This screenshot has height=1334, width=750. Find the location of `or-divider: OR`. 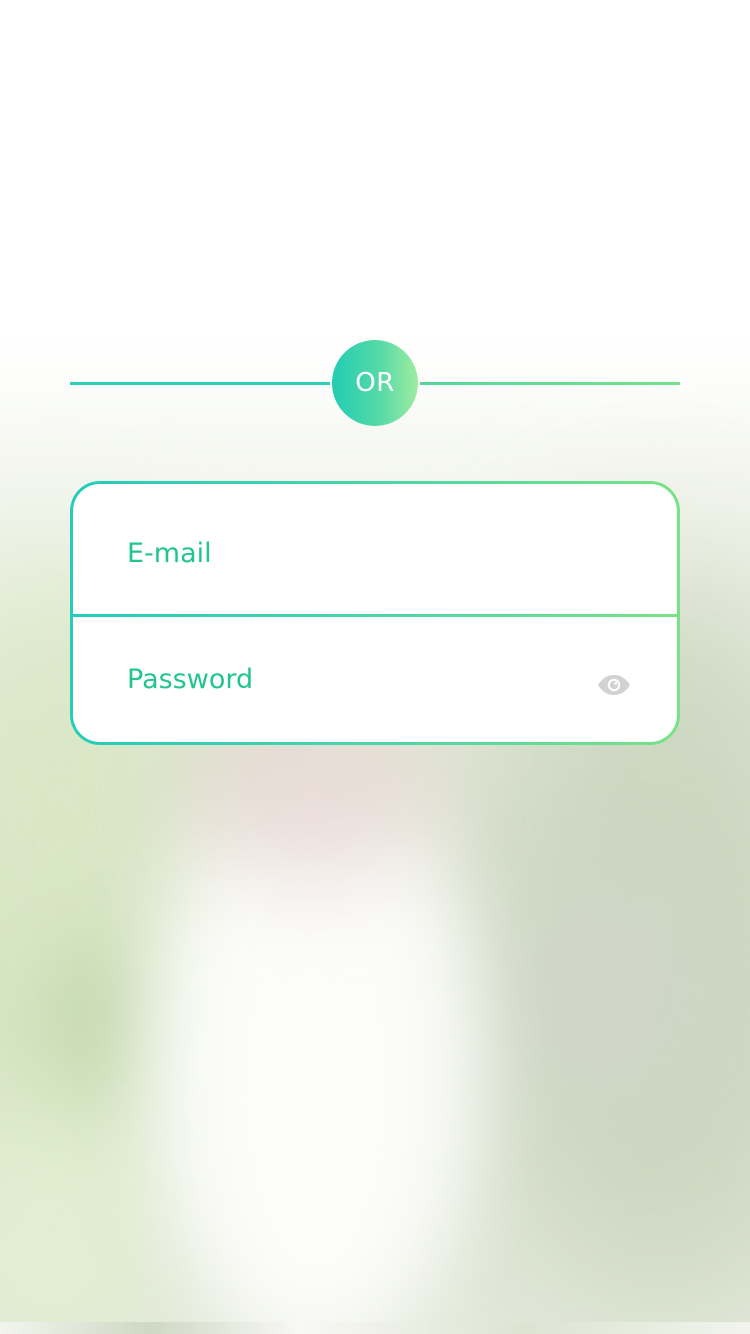

or-divider: OR is located at coordinates (375, 383).